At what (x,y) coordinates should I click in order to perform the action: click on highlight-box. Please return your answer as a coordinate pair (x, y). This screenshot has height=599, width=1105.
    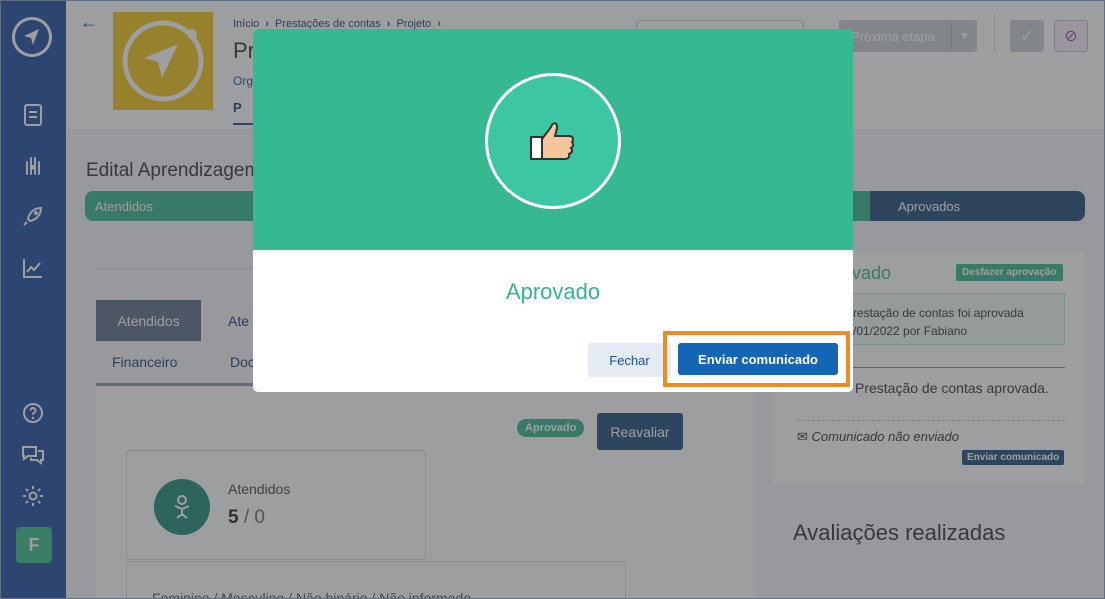
    Looking at the image, I should click on (756, 359).